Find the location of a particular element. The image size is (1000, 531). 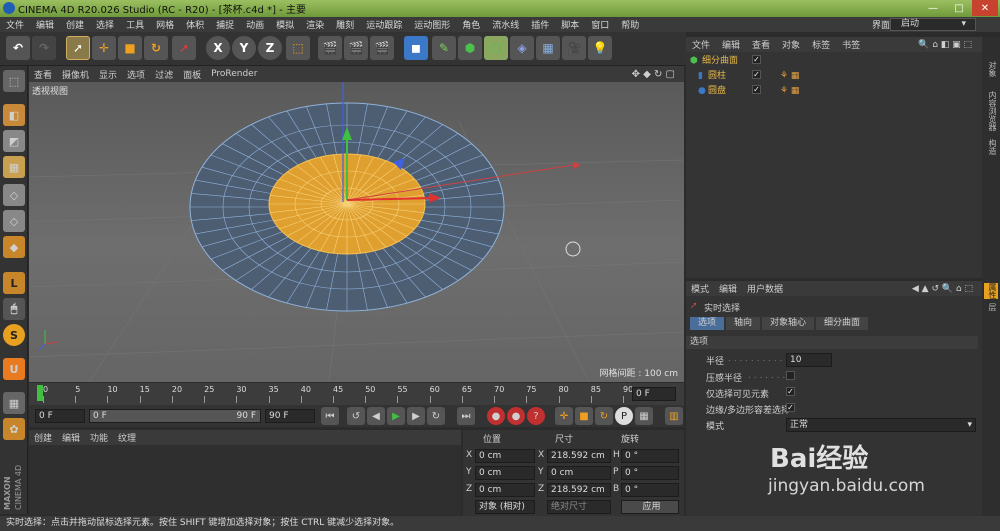

viewport-menu-camera: 摄像机 is located at coordinates (75, 74).